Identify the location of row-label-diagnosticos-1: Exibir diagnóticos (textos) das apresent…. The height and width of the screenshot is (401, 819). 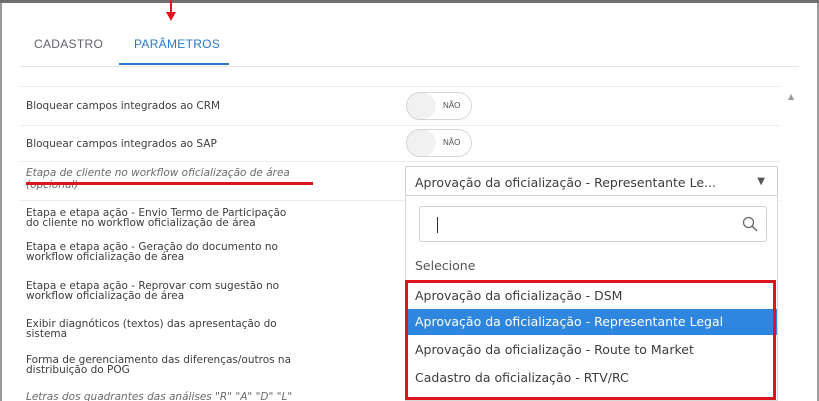
(151, 324).